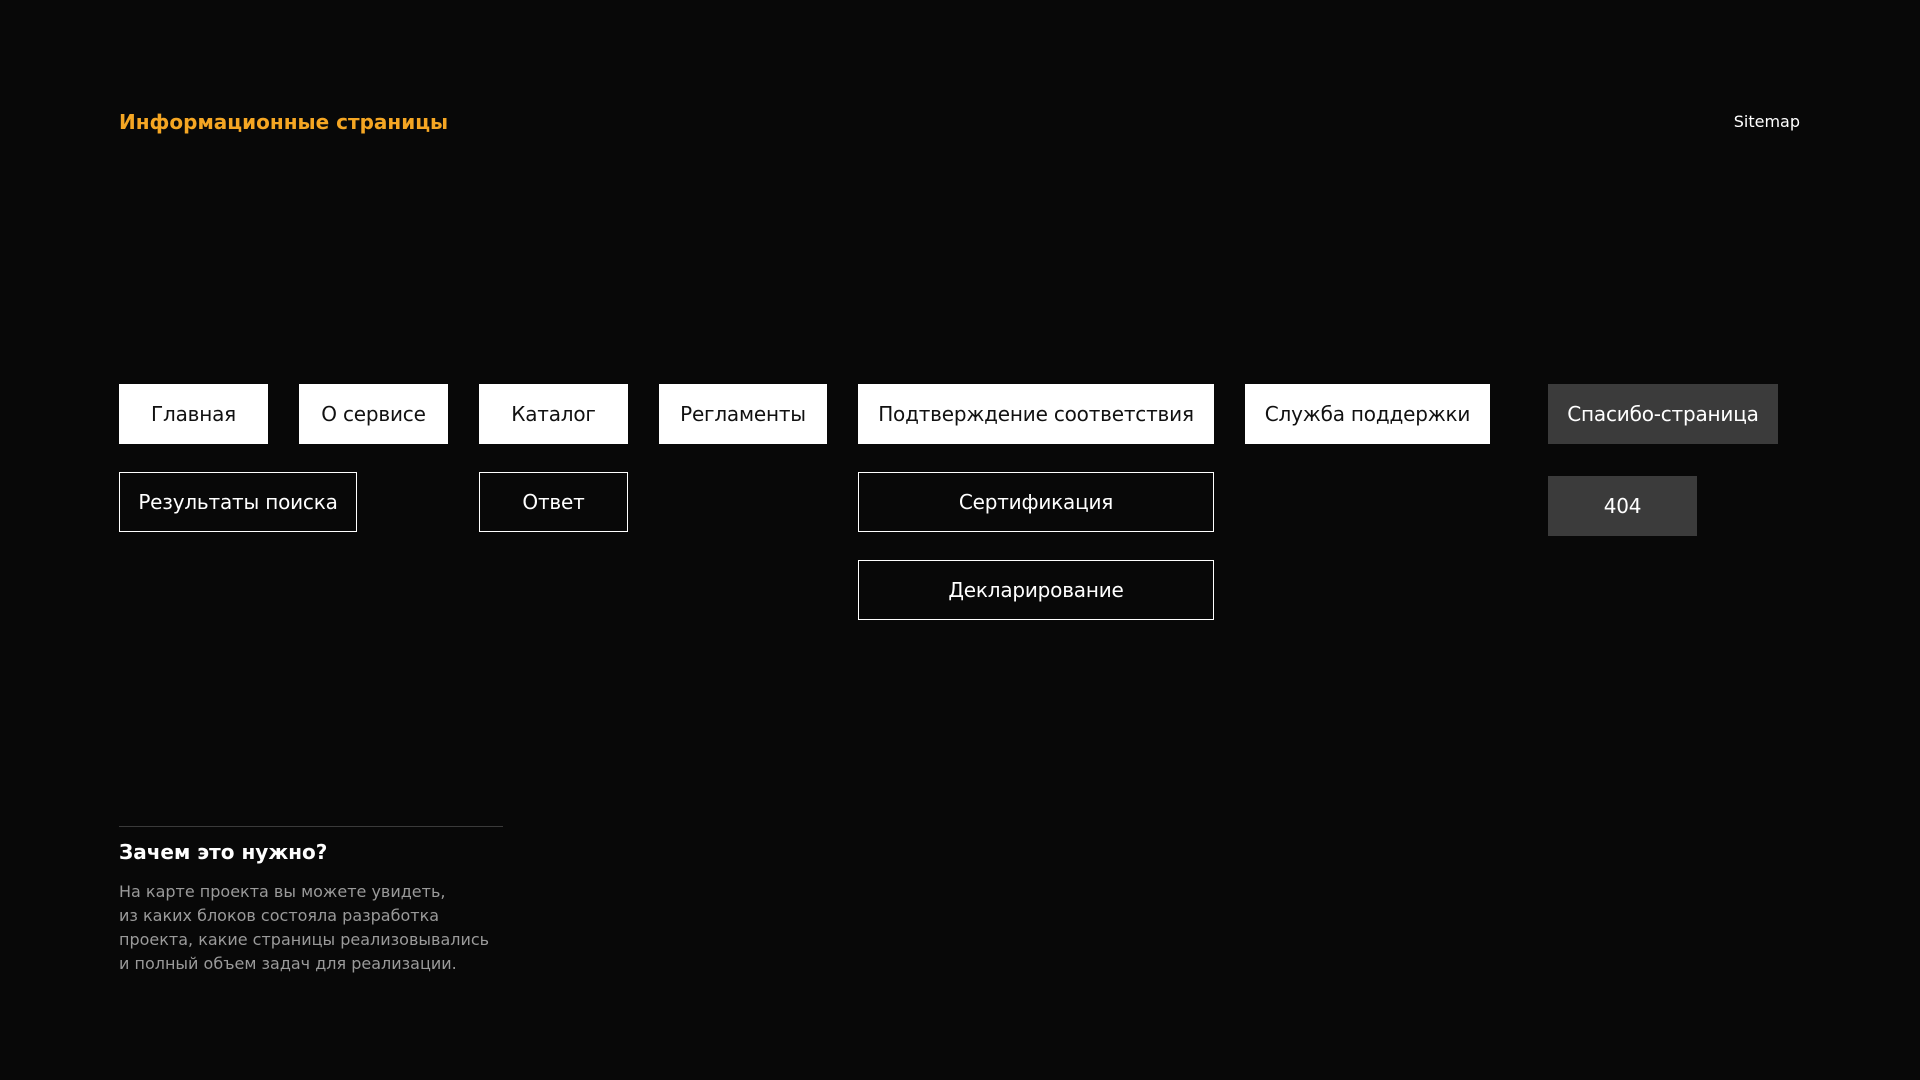 The width and height of the screenshot is (1920, 1080). I want to click on node-support: Служба поддержки, so click(1367, 414).